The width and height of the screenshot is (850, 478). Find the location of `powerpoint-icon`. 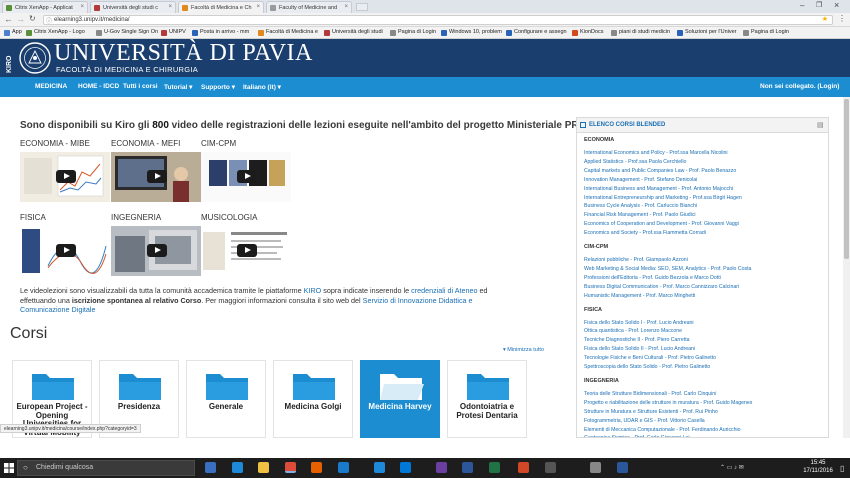

powerpoint-icon is located at coordinates (523, 467).